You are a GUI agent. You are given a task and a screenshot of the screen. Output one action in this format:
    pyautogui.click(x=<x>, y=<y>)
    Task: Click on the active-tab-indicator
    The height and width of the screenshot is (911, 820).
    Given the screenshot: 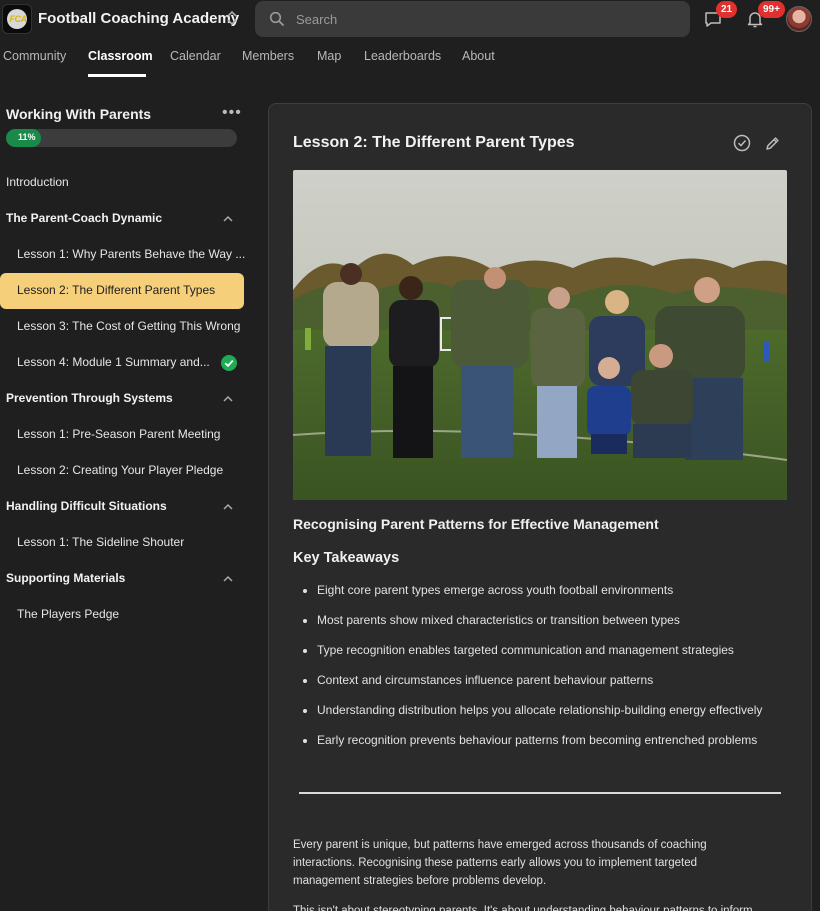 What is the action you would take?
    pyautogui.click(x=117, y=75)
    